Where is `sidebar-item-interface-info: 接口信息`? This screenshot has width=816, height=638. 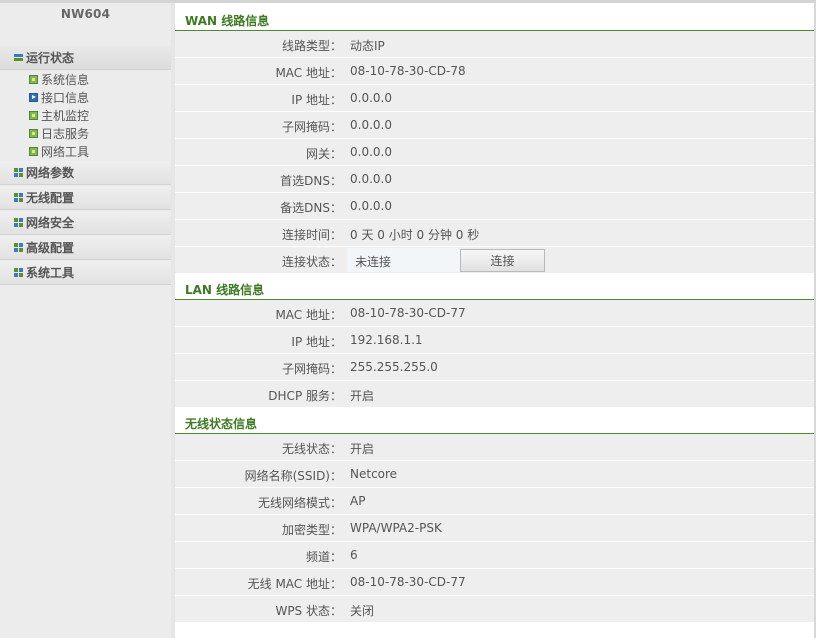
sidebar-item-interface-info: 接口信息 is located at coordinates (59, 97).